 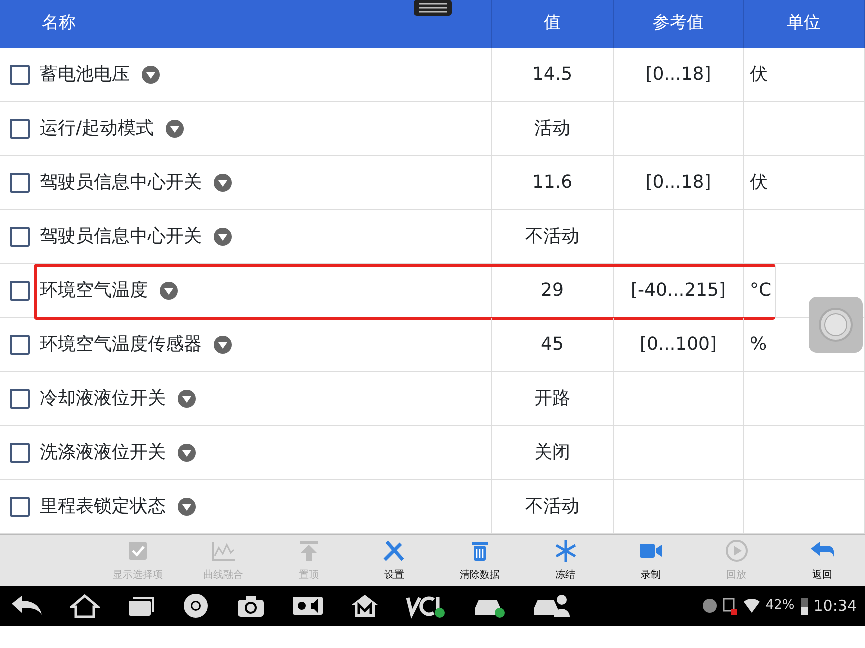 I want to click on value-text: 关闭, so click(x=552, y=453).